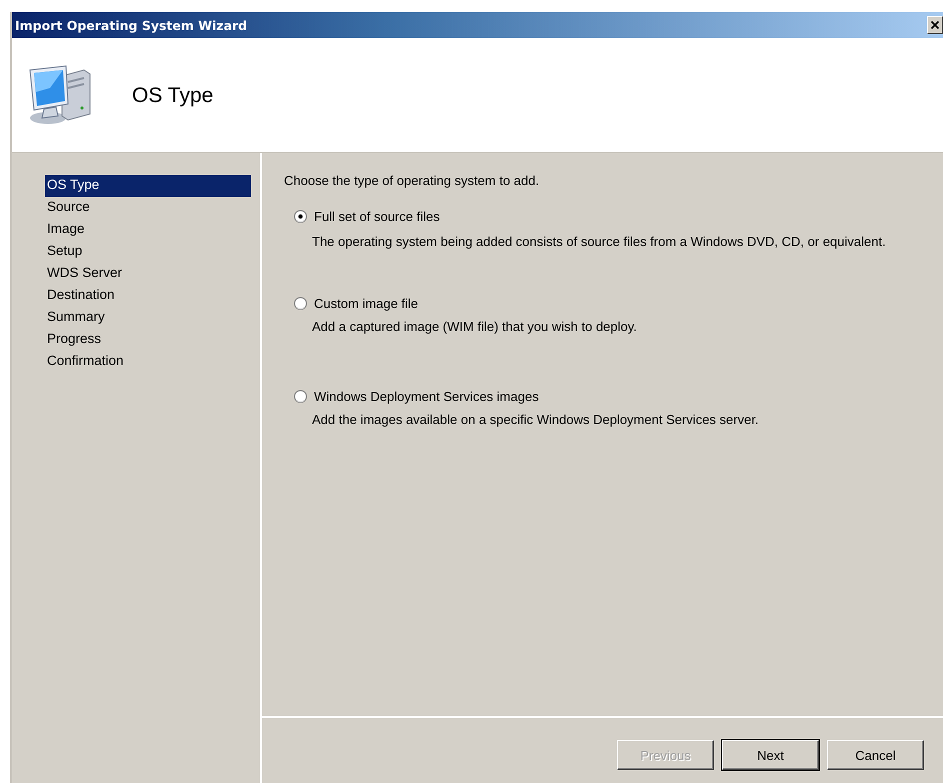 This screenshot has height=783, width=943. I want to click on wizard-step: Progress, so click(148, 340).